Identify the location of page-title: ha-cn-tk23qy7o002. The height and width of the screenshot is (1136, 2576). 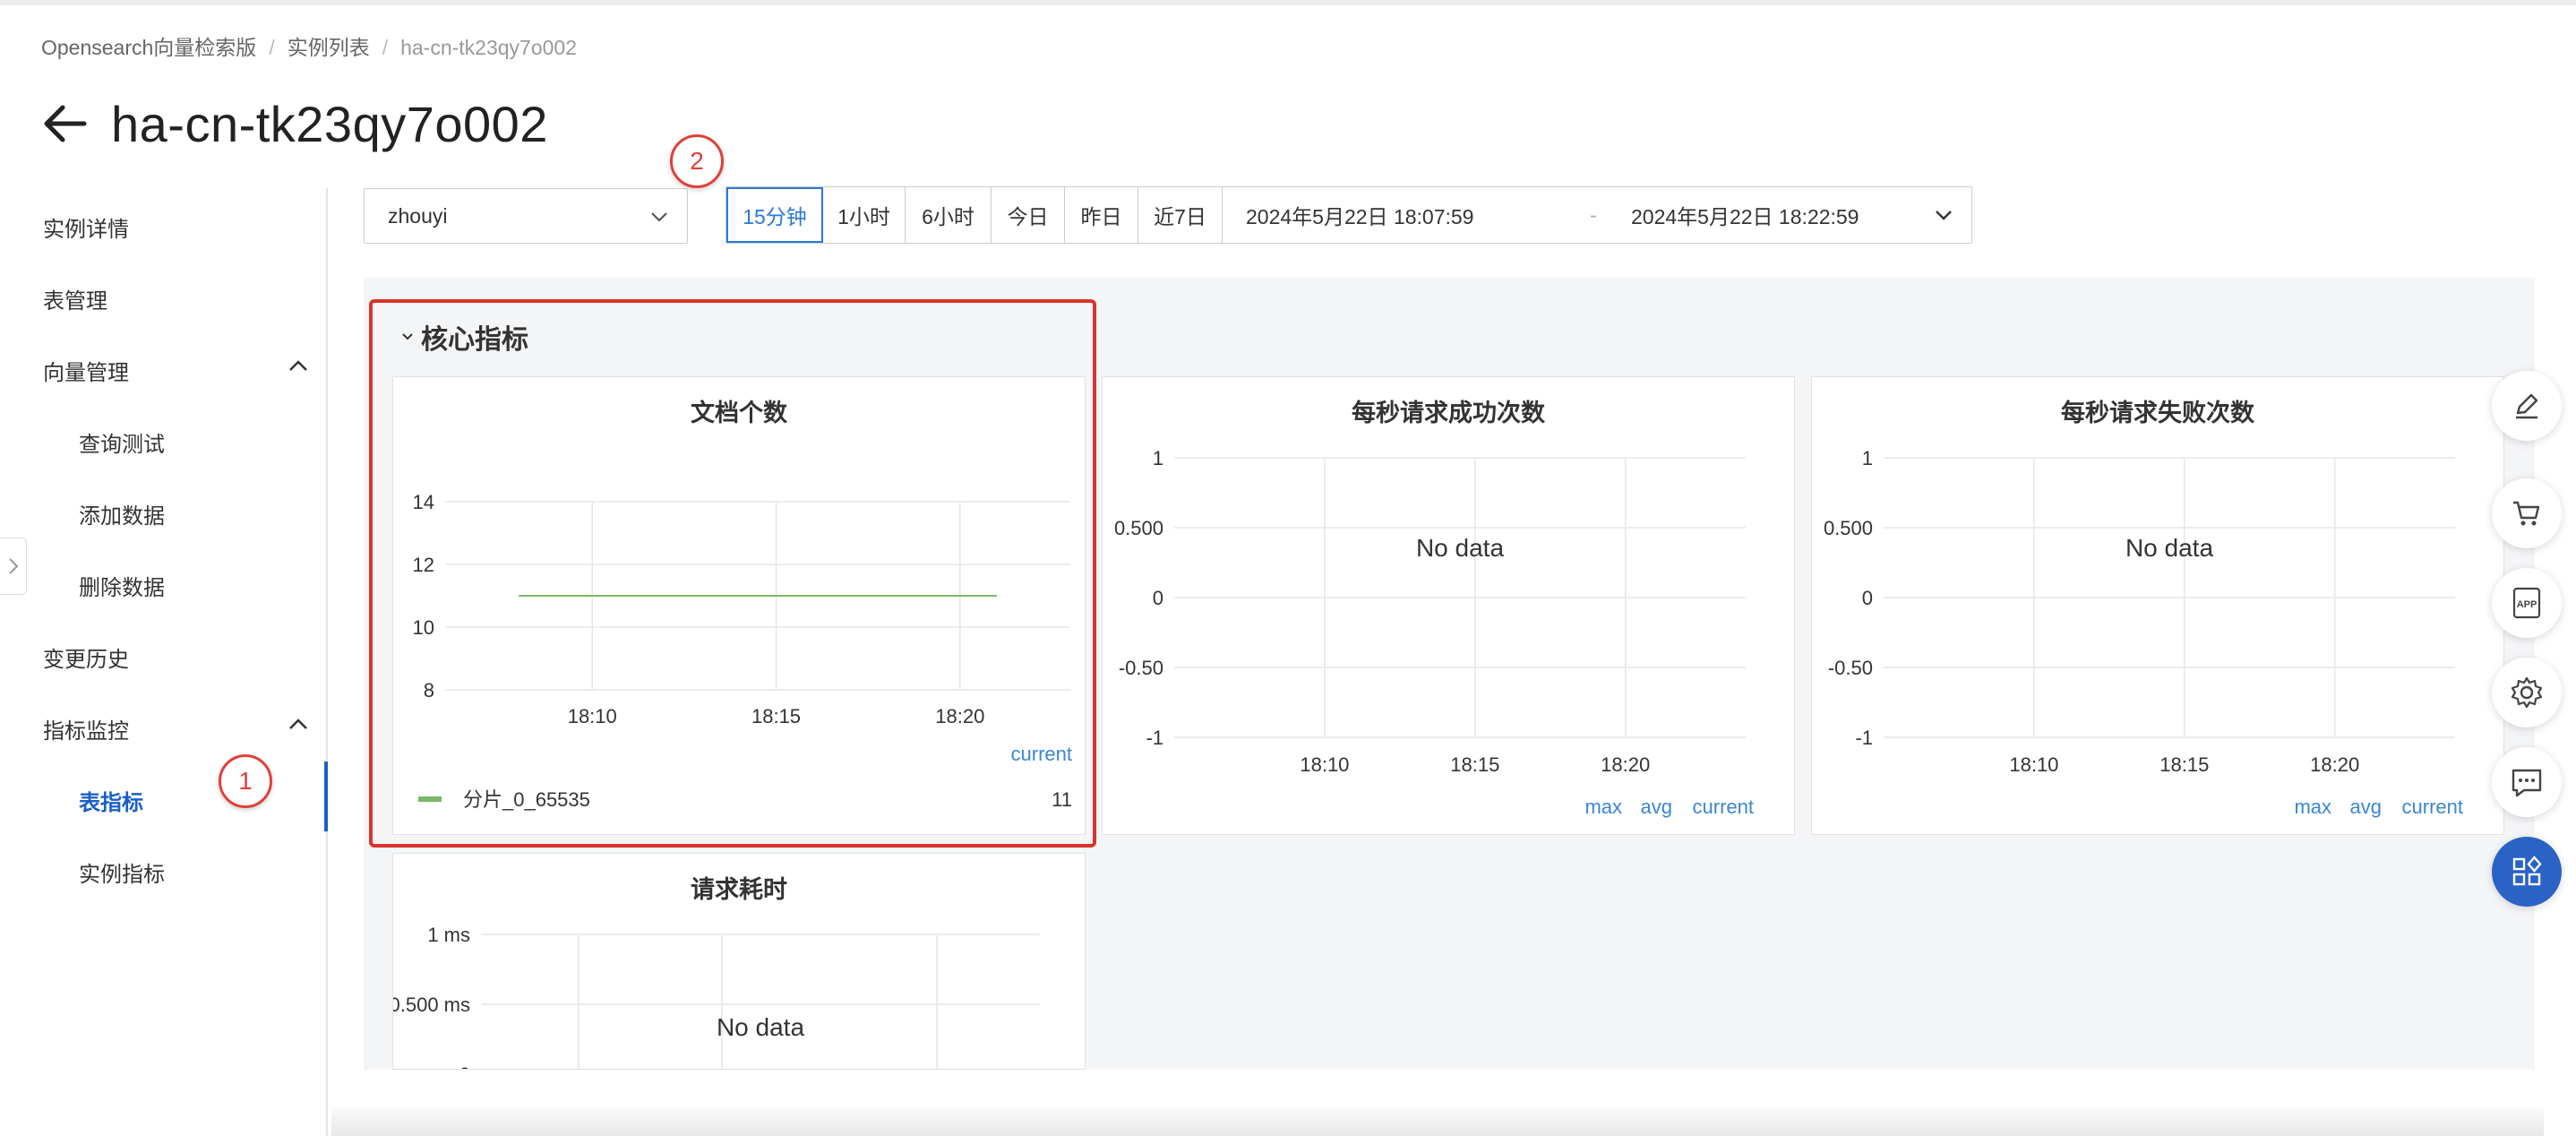
(329, 123).